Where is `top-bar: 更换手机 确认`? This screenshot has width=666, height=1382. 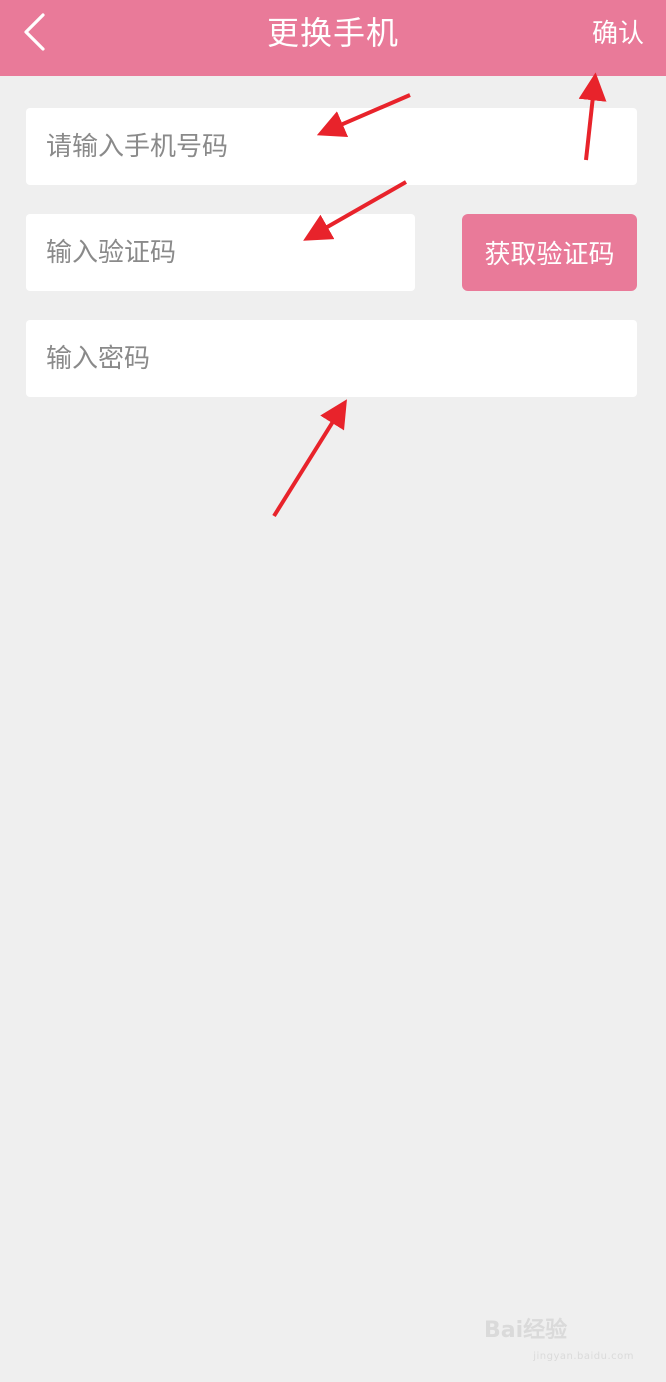 top-bar: 更换手机 确认 is located at coordinates (333, 38).